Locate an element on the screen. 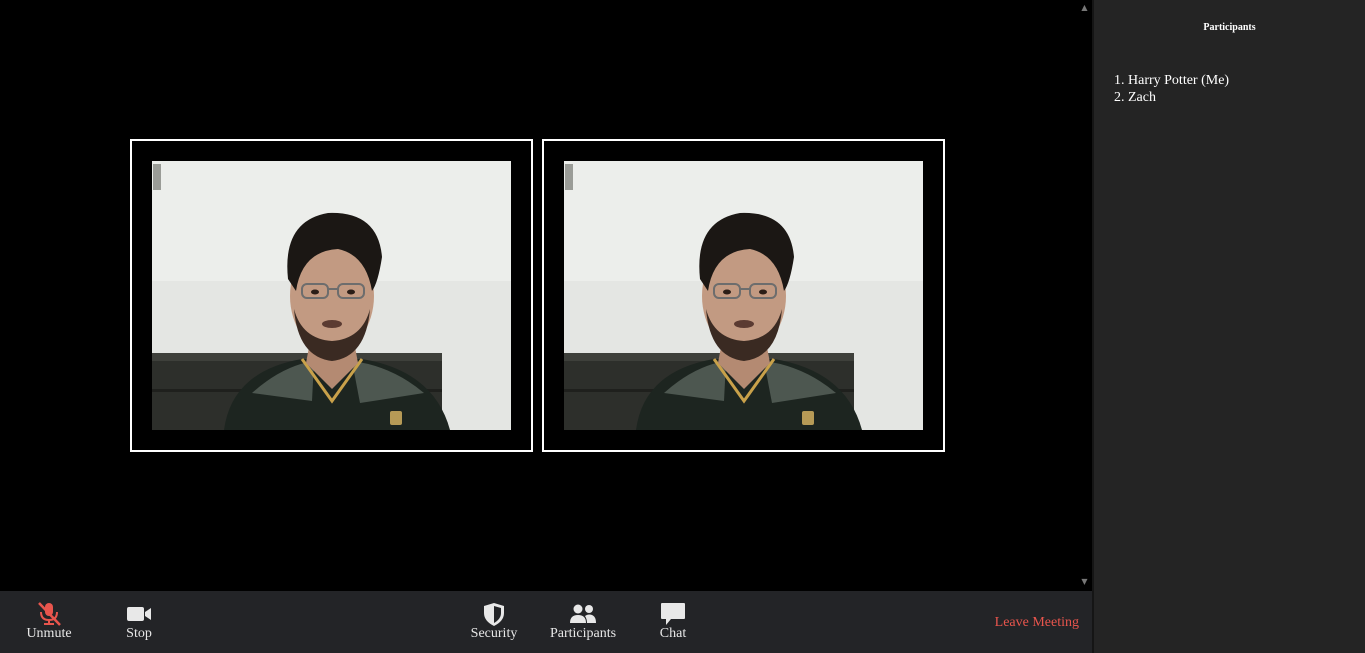 The width and height of the screenshot is (1365, 653). leave-meeting-button: Leave Meeting is located at coordinates (1037, 623).